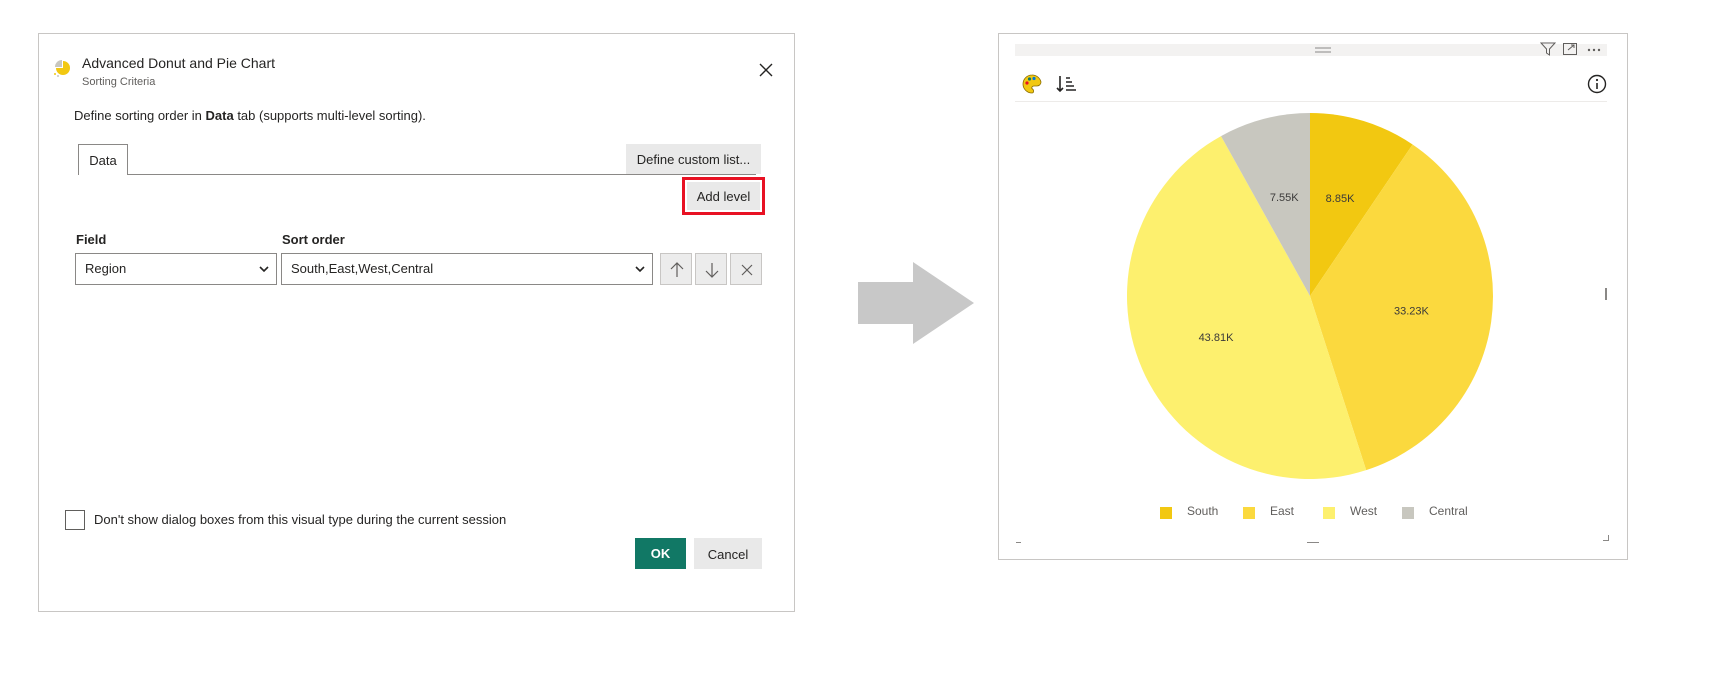 The height and width of the screenshot is (679, 1712). I want to click on arrow-down-icon, so click(712, 270).